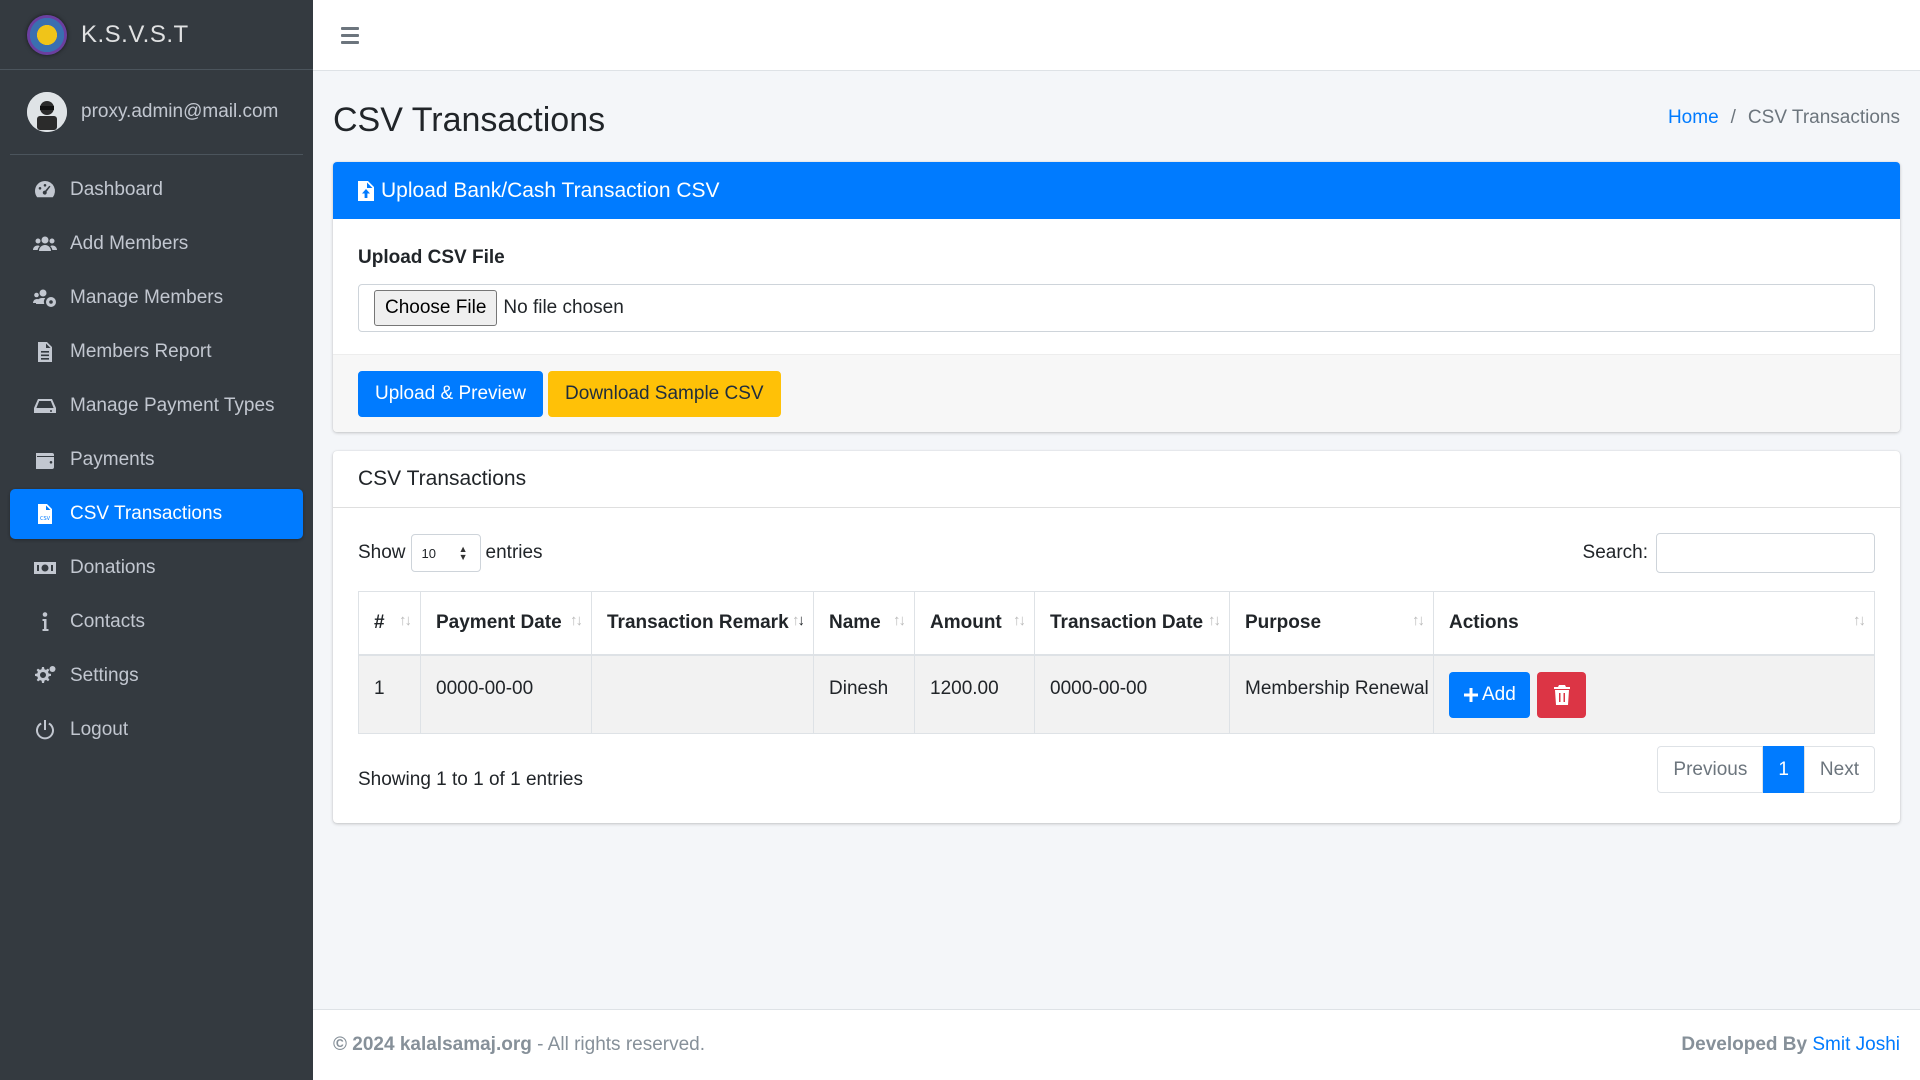  Describe the element at coordinates (45, 406) in the screenshot. I see `hdd-icon` at that location.